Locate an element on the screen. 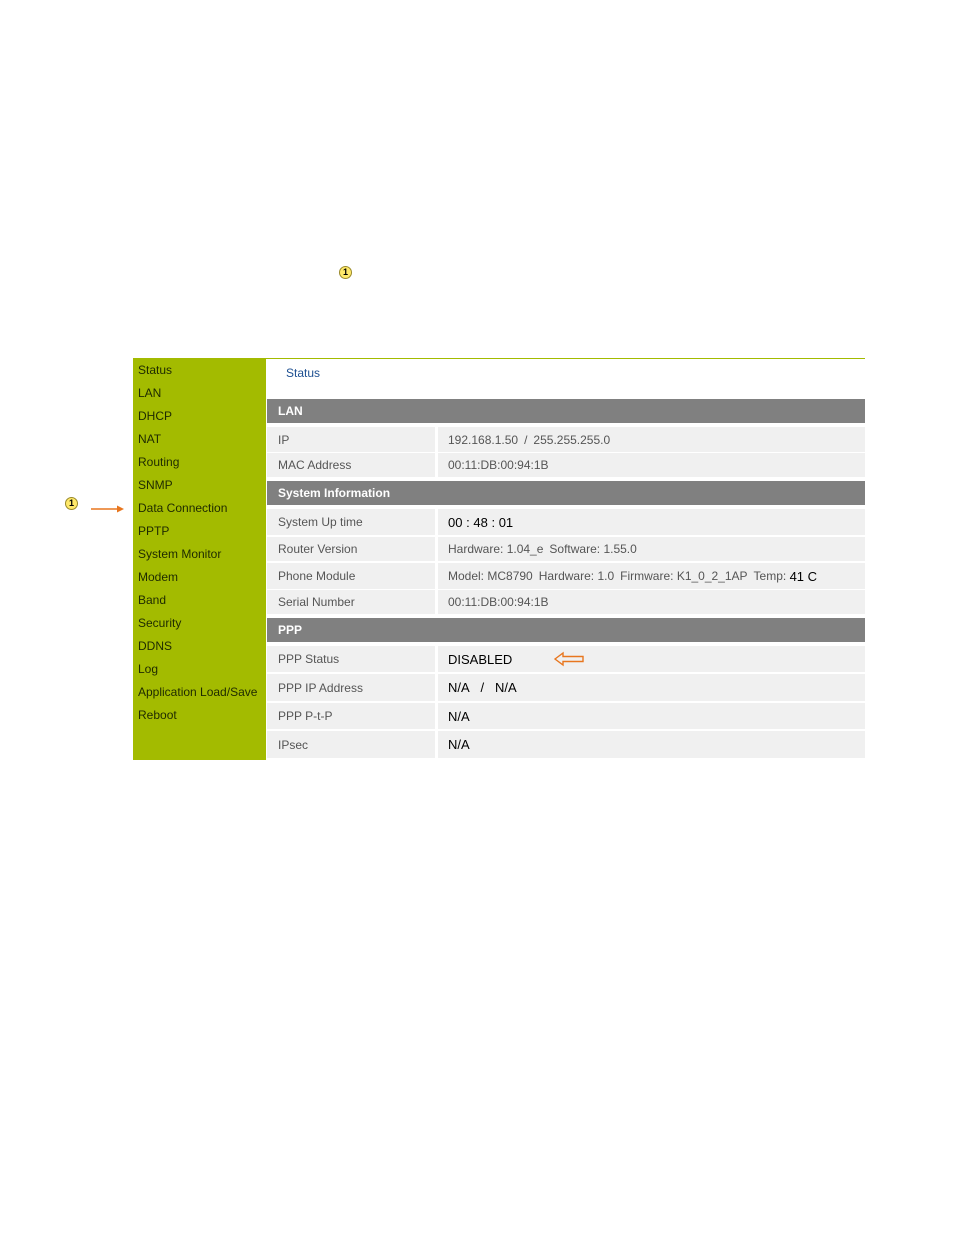 Image resolution: width=954 pixels, height=1235 pixels. table-row: MAC Address 00:11:DB:00:94:1B is located at coordinates (566, 465).